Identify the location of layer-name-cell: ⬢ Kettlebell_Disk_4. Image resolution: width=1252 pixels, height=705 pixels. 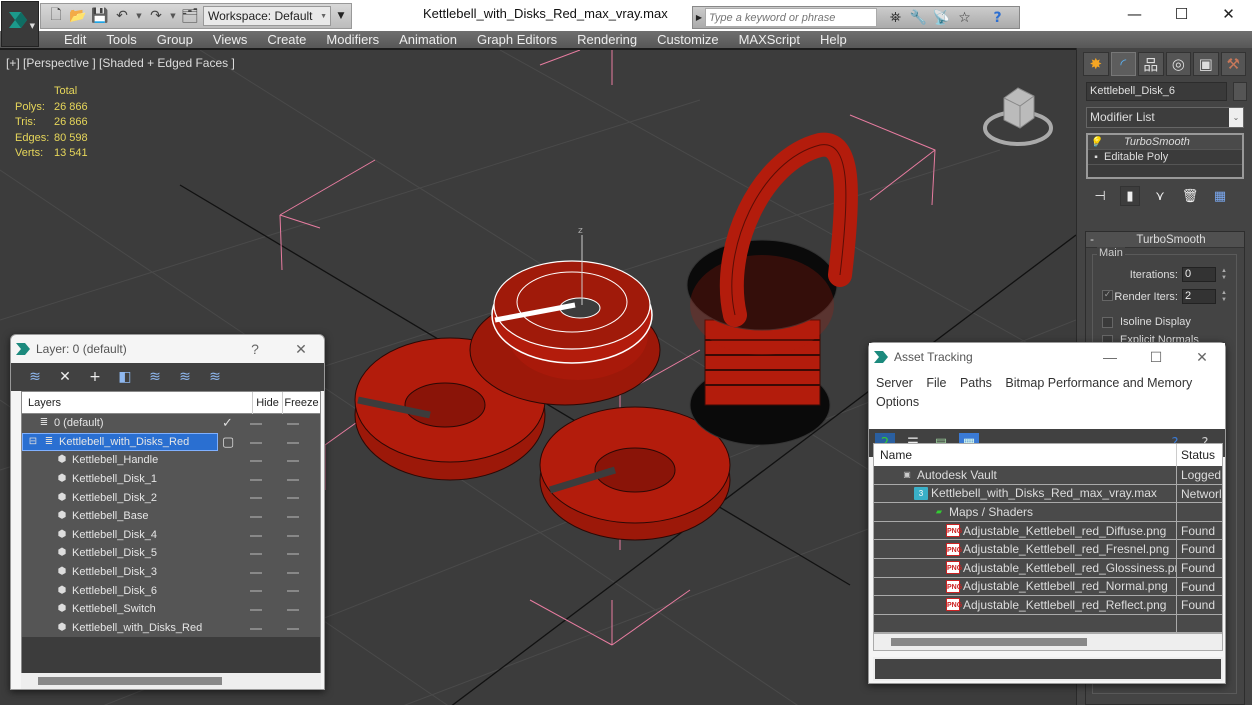
(89, 535).